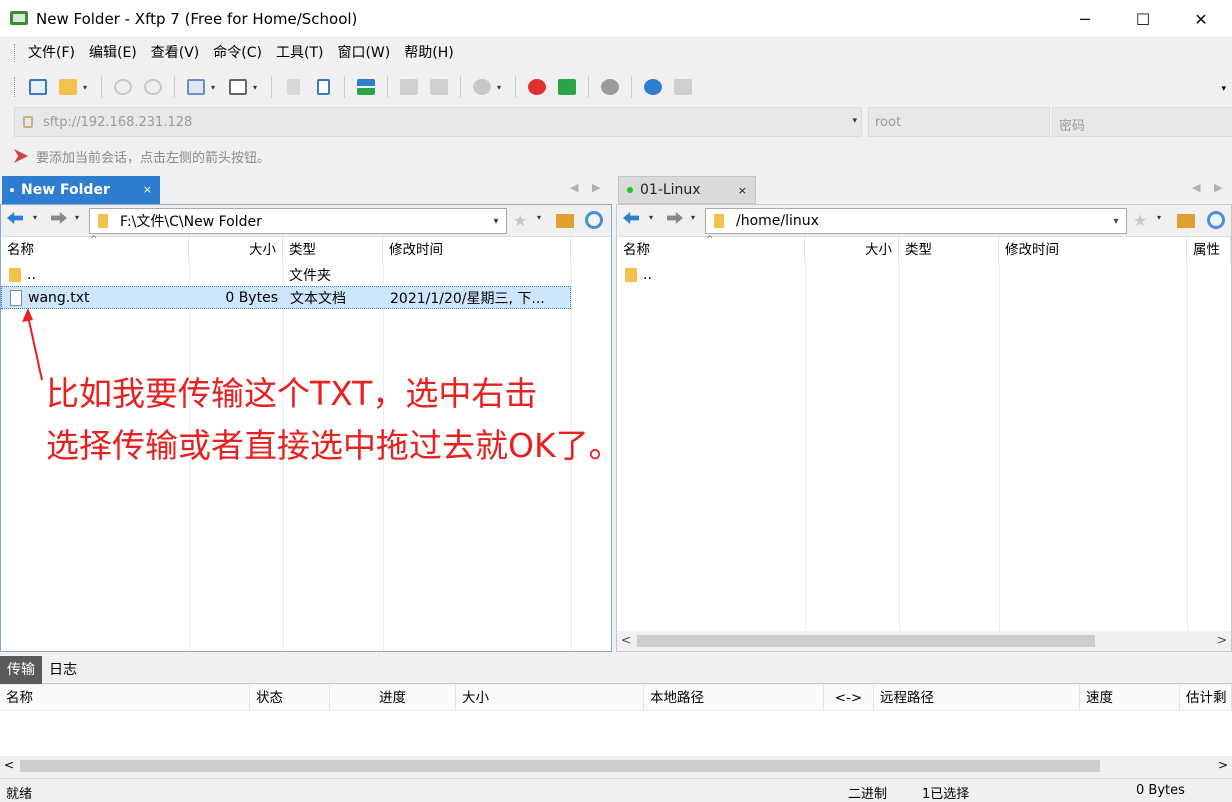  What do you see at coordinates (15, 87) in the screenshot?
I see `toolbar-grip` at bounding box center [15, 87].